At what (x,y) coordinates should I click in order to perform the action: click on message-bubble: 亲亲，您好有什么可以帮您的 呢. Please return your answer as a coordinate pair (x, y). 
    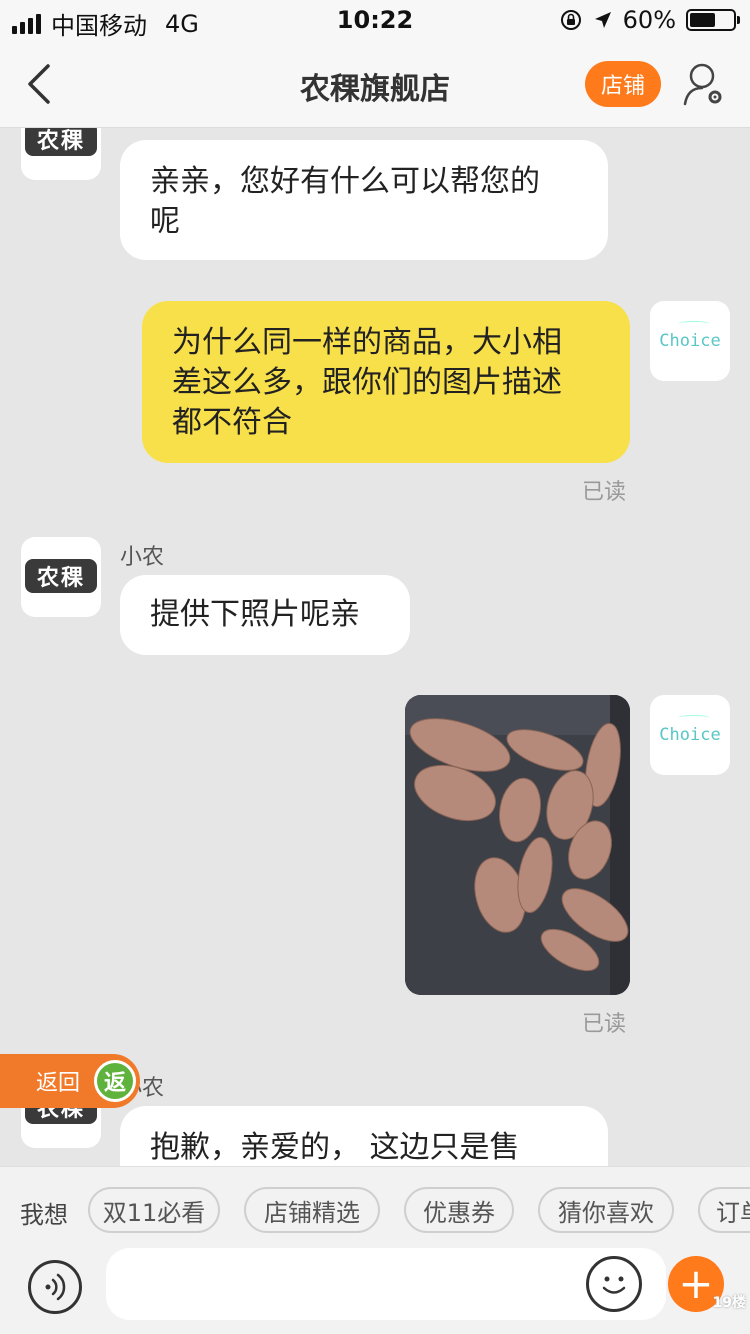
    Looking at the image, I should click on (364, 200).